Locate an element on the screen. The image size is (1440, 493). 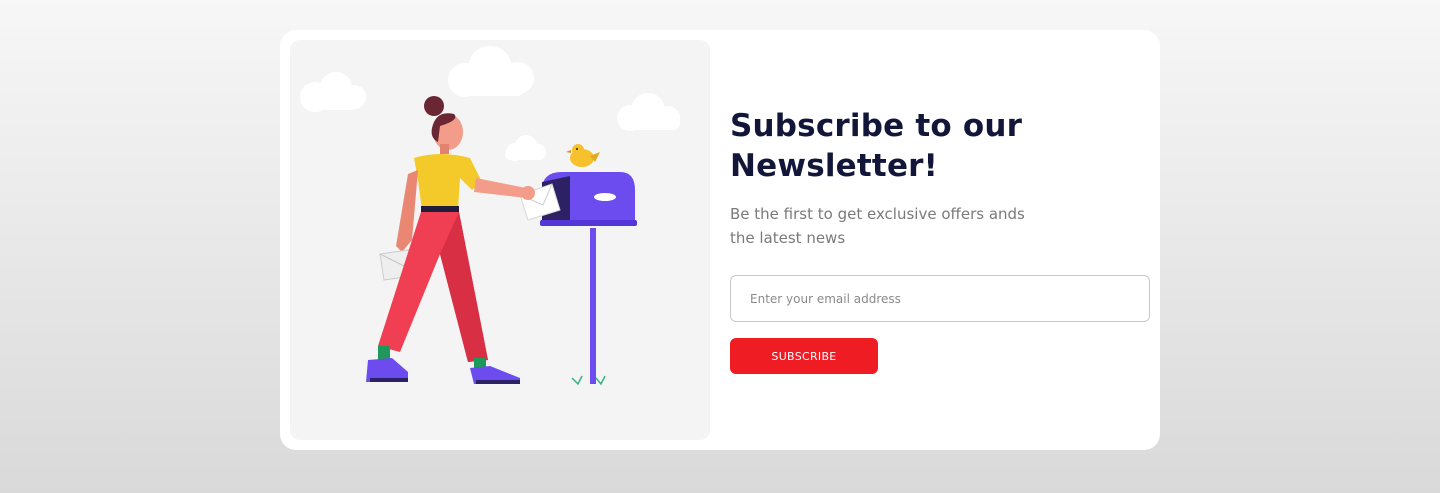
bird-icon is located at coordinates (583, 155).